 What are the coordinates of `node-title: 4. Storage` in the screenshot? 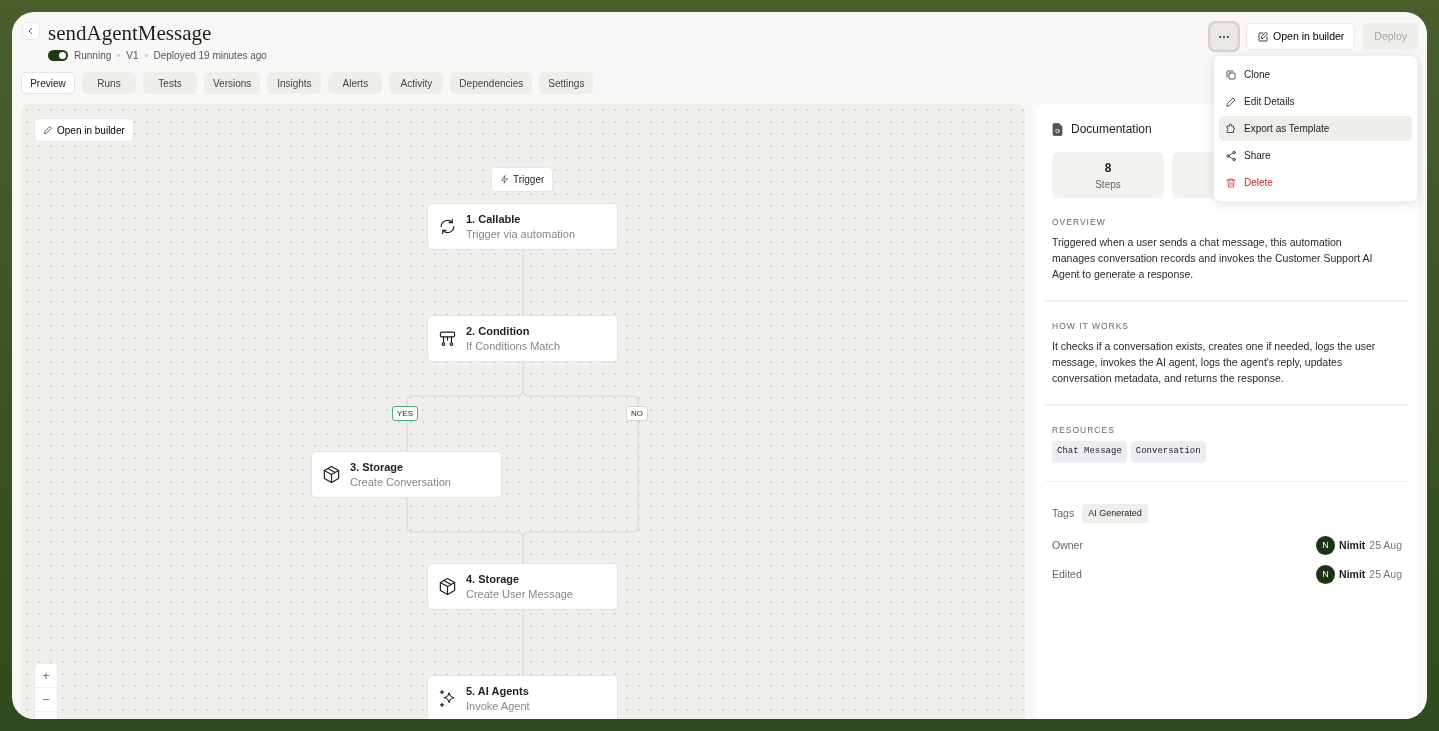 It's located at (493, 579).